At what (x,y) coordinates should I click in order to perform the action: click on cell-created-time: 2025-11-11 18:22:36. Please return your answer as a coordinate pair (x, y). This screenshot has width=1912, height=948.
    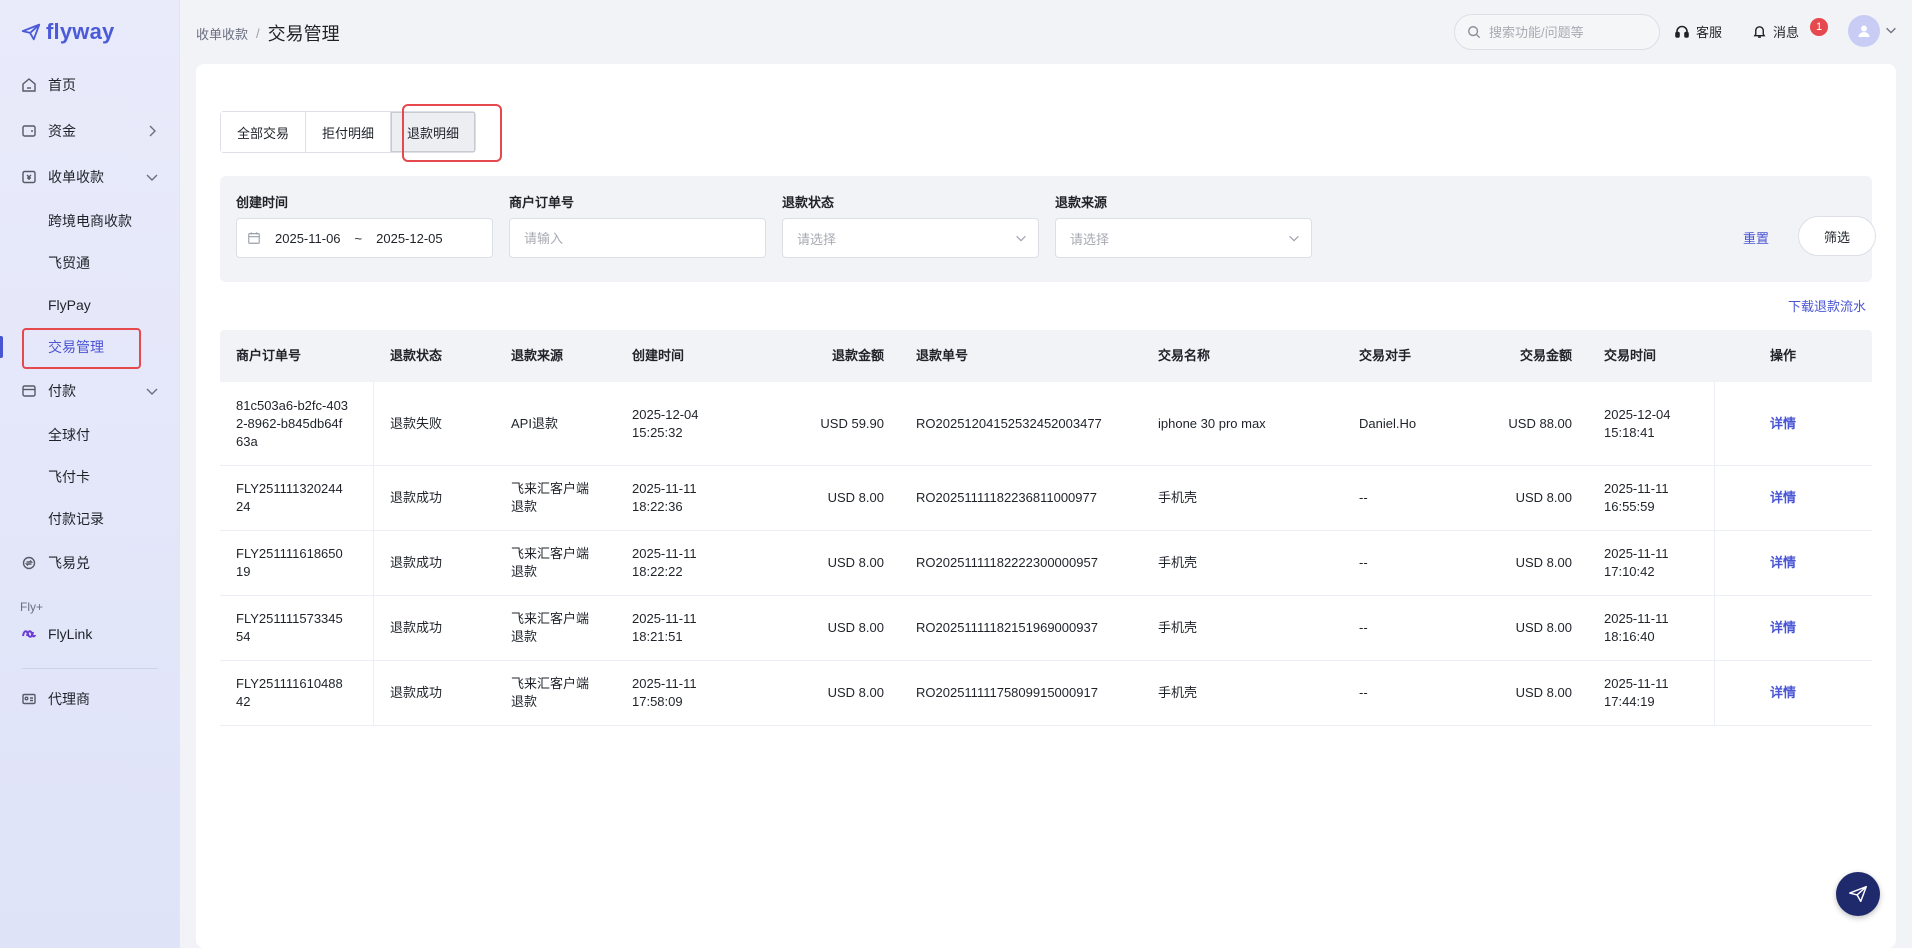
    Looking at the image, I should click on (687, 498).